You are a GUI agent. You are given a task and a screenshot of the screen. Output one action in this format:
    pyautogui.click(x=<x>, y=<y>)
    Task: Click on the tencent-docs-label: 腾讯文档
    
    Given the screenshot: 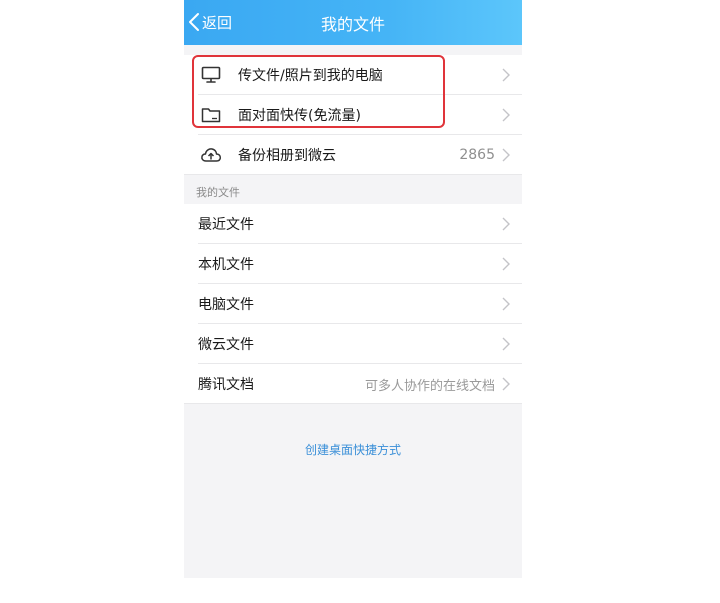 What is the action you would take?
    pyautogui.click(x=226, y=385)
    